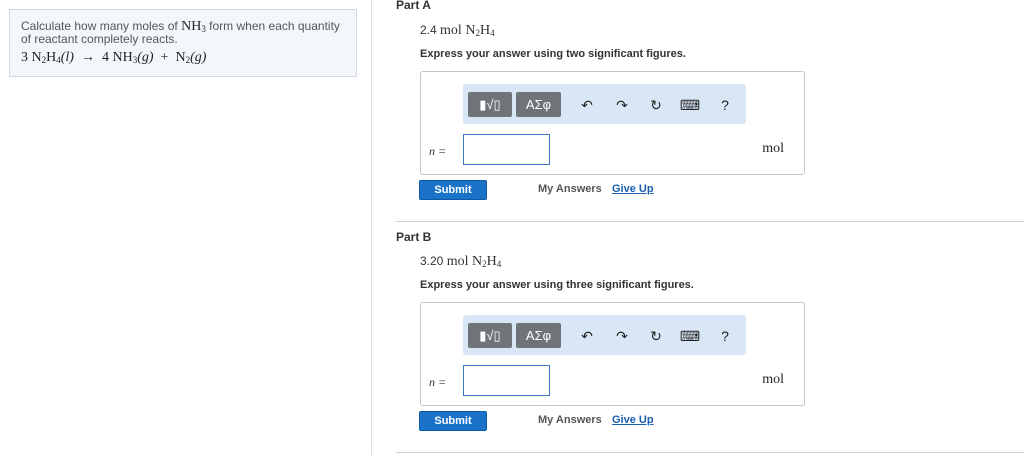 The width and height of the screenshot is (1024, 455). Describe the element at coordinates (773, 379) in the screenshot. I see `part-b-unit: mol` at that location.